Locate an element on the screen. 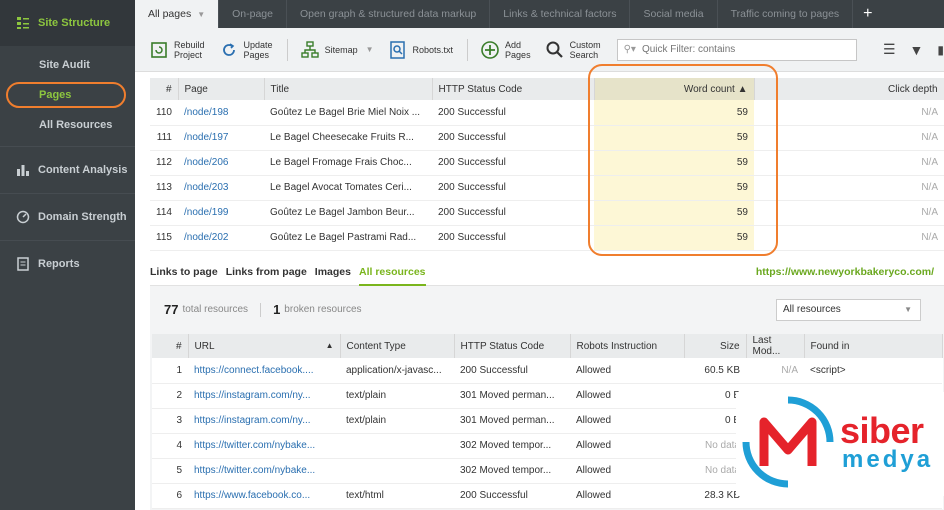 Image resolution: width=944 pixels, height=510 pixels. tab-open-graph: Open graph & structured data markup is located at coordinates (389, 14).